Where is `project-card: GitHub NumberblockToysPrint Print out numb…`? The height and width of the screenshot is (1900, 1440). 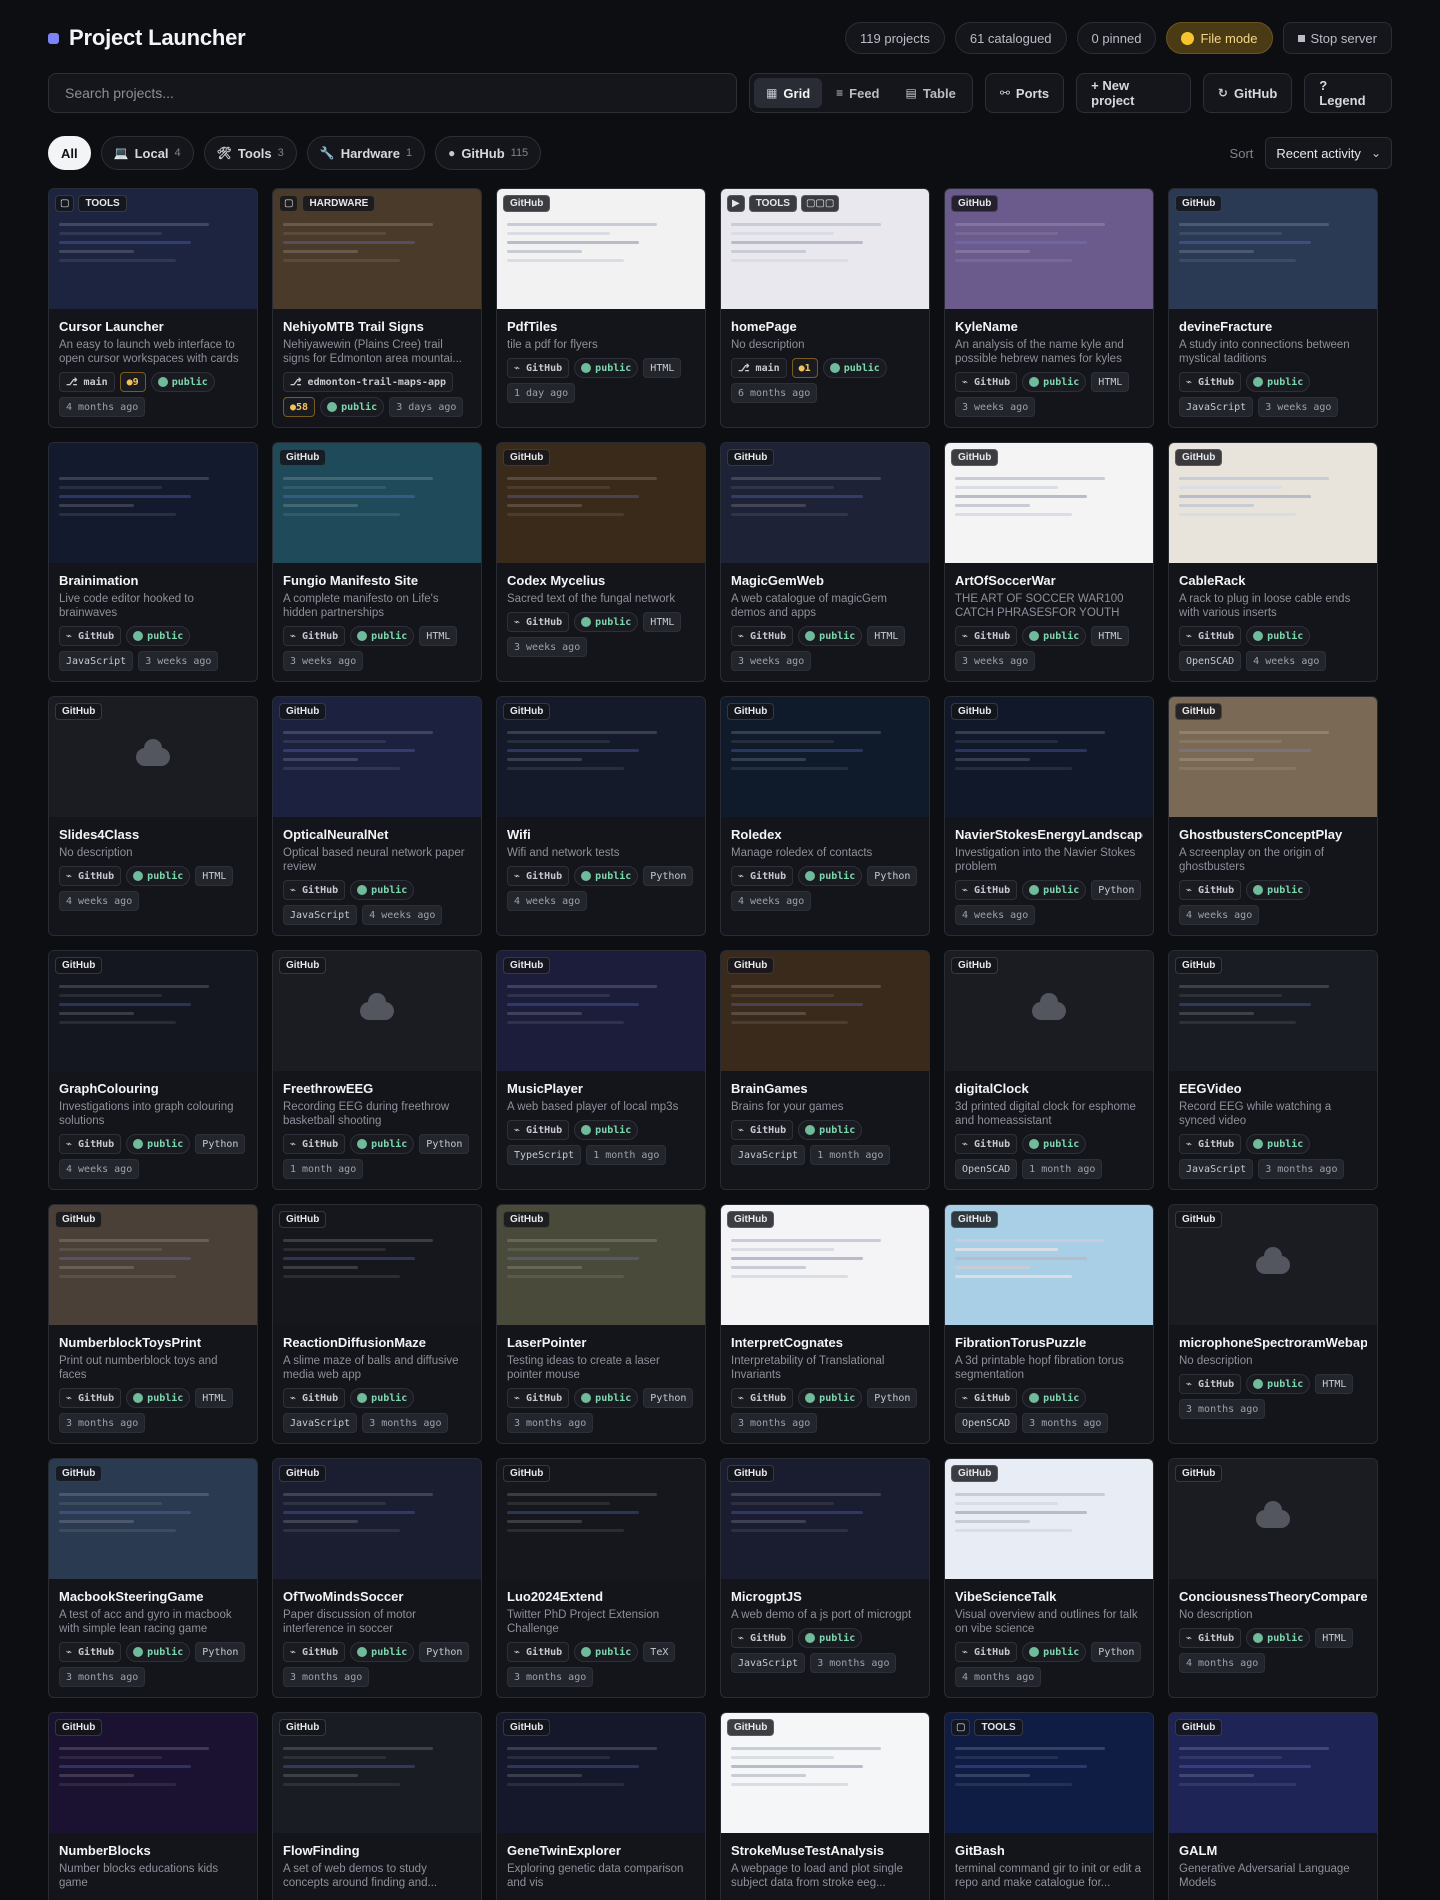 project-card: GitHub NumberblockToysPrint Print out numb… is located at coordinates (153, 1324).